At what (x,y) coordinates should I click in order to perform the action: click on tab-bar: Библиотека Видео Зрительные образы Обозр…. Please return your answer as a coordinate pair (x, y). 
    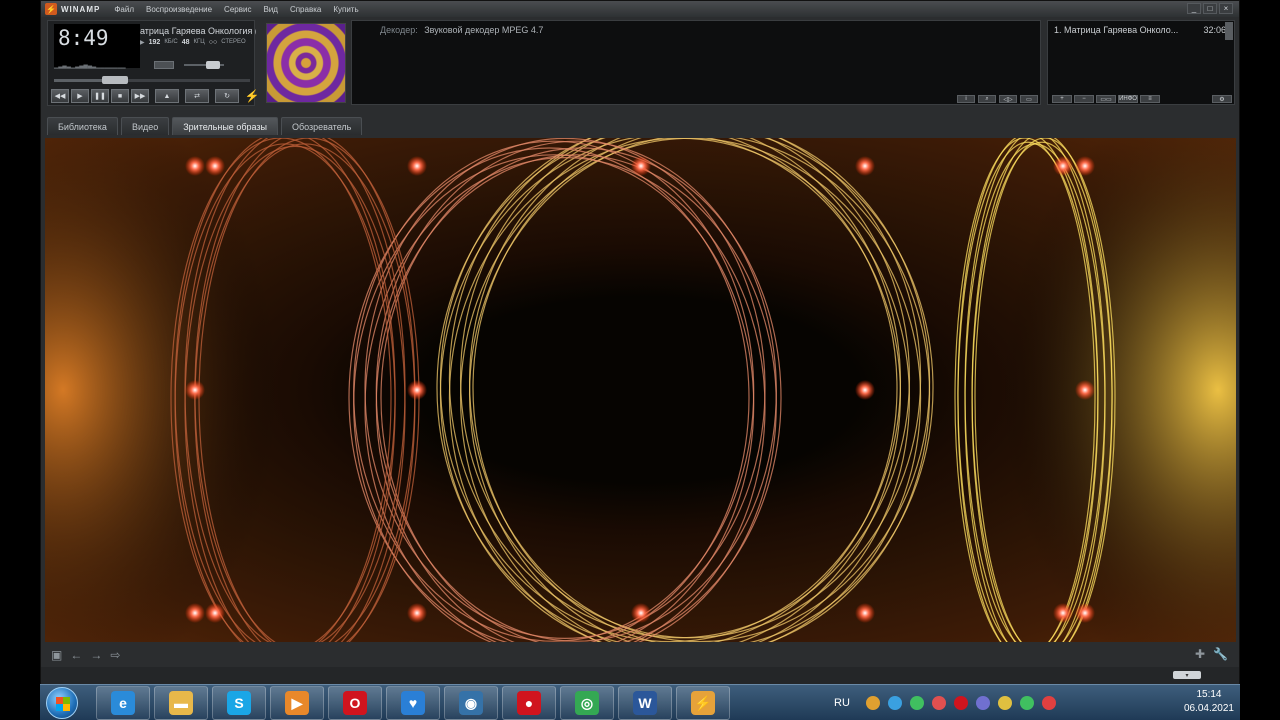
    Looking at the image, I should click on (205, 126).